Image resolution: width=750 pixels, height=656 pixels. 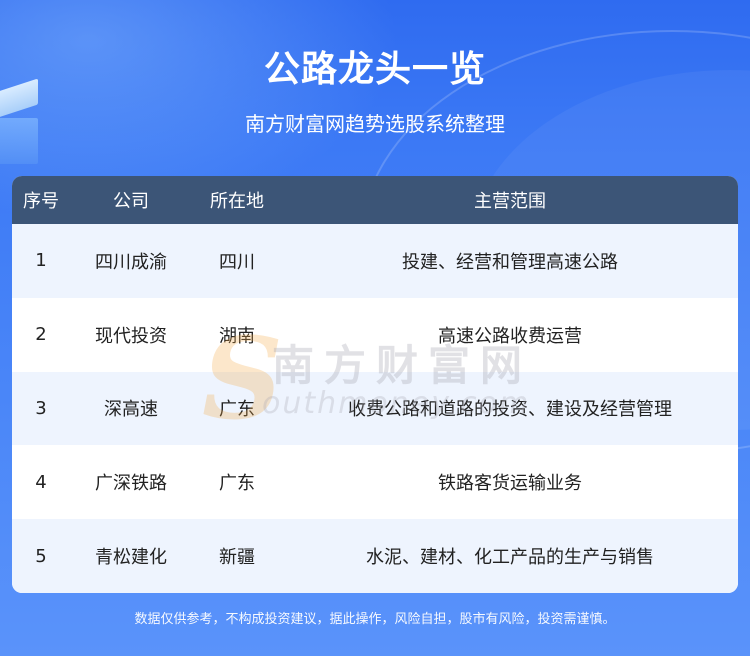 I want to click on page-title: 公路龙头一览, so click(x=374, y=69).